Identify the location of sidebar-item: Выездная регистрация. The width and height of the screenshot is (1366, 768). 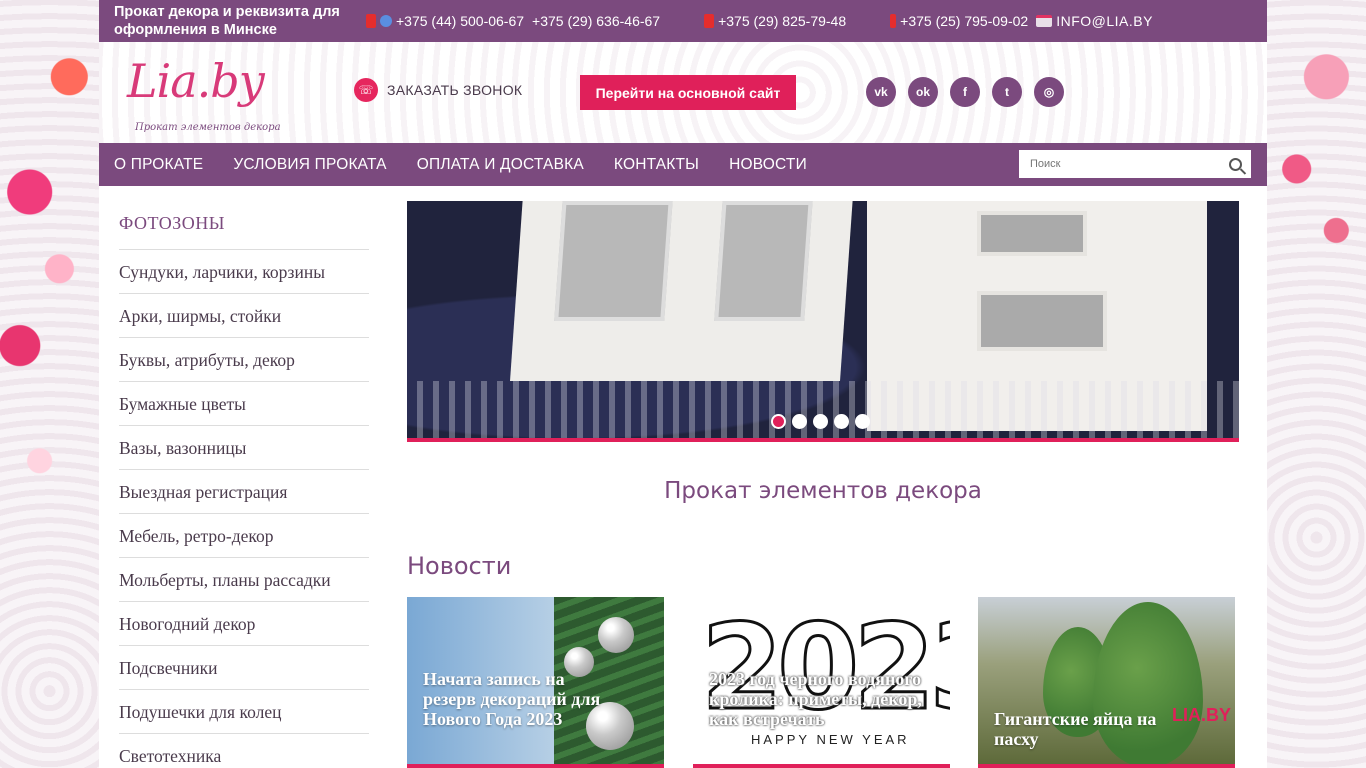
(244, 492).